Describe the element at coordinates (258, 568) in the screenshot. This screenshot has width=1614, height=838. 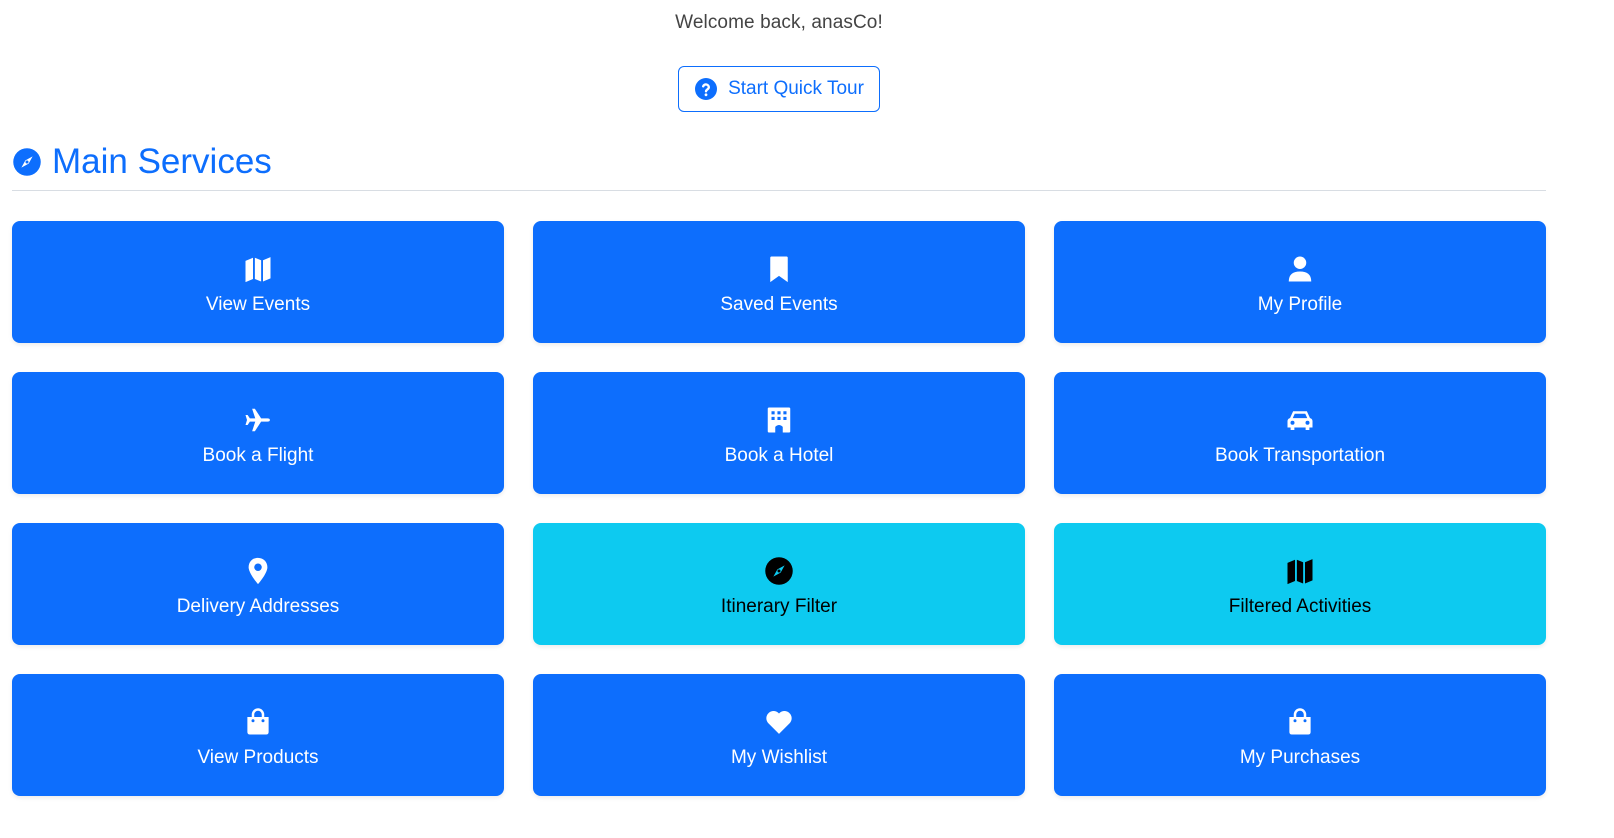
I see `map-marker-icon` at that location.